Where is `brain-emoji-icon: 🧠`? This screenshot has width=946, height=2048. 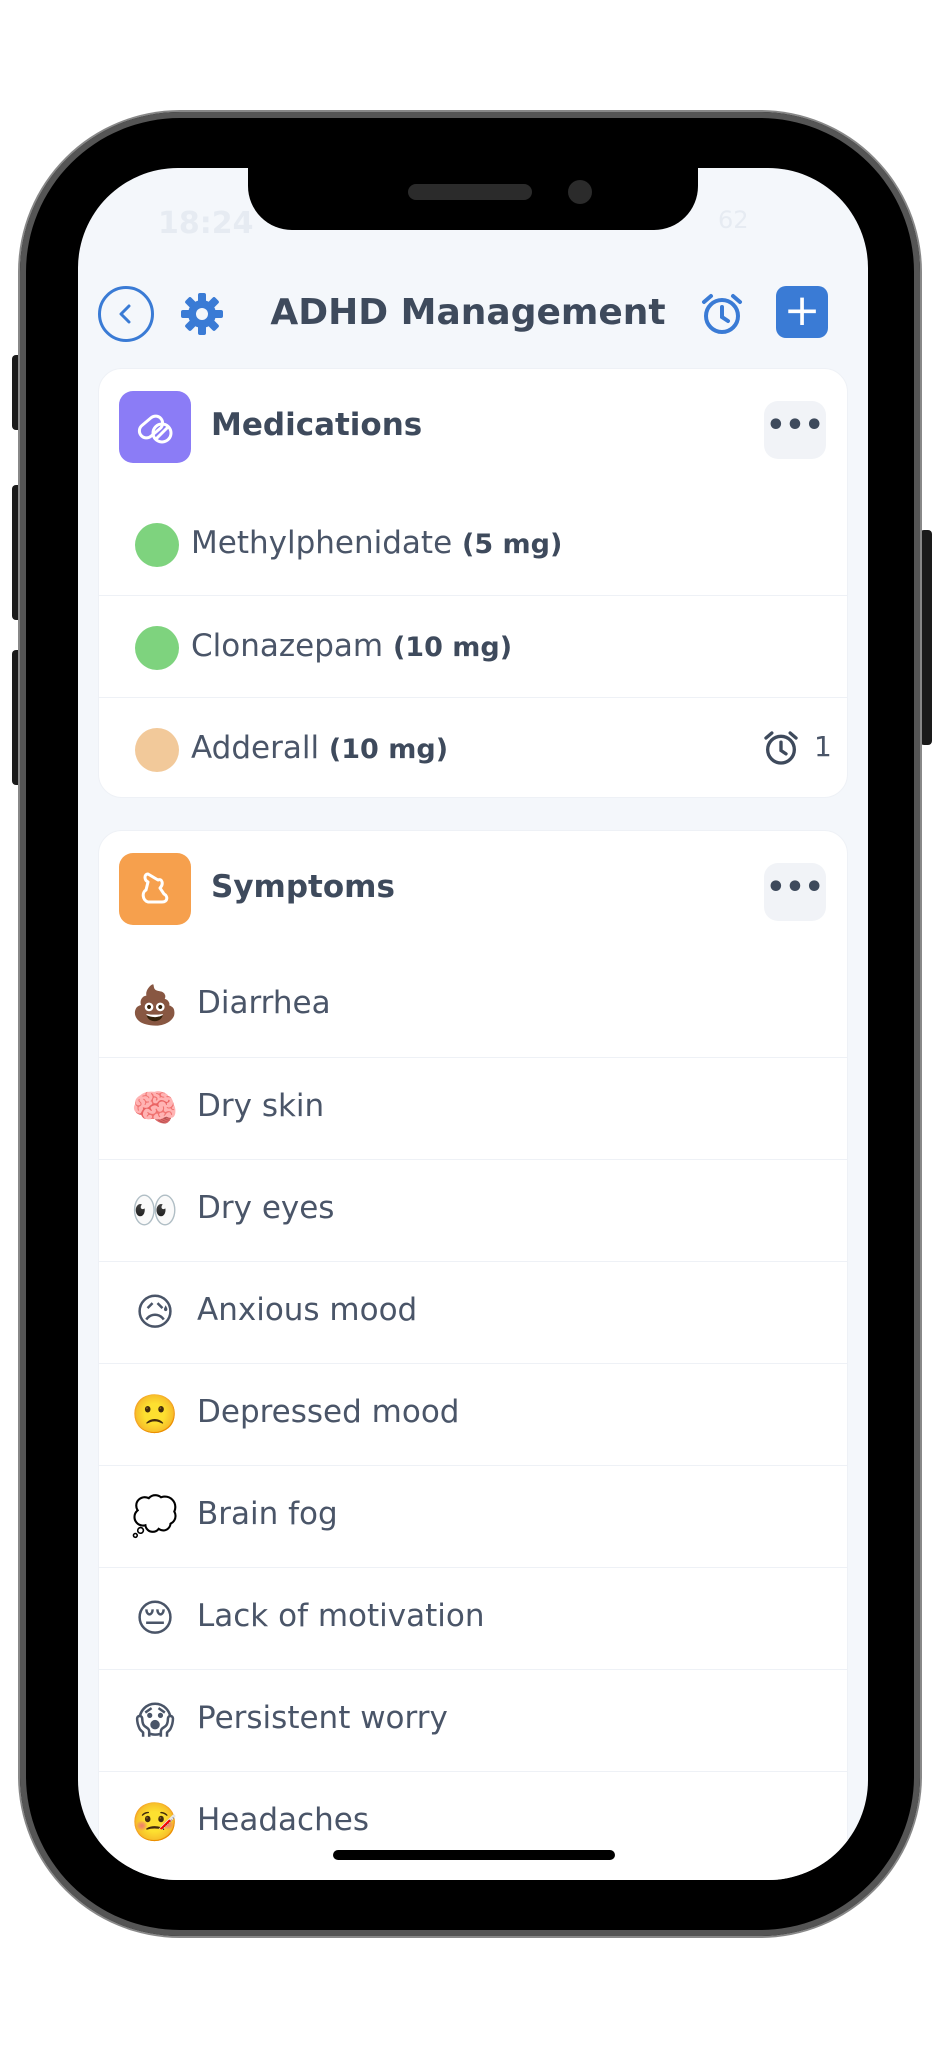 brain-emoji-icon: 🧠 is located at coordinates (155, 1108).